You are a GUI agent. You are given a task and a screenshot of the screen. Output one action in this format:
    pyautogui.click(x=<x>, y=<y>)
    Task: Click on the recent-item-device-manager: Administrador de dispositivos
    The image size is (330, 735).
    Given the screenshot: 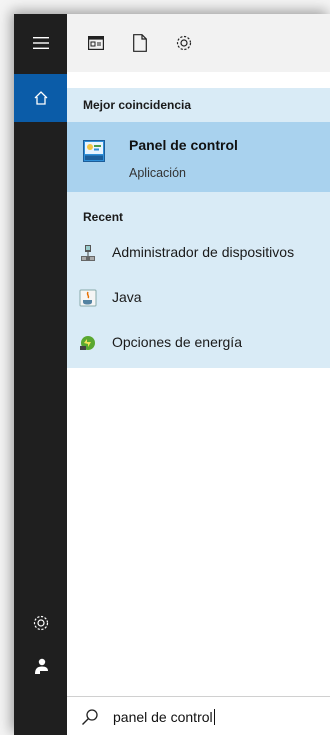 What is the action you would take?
    pyautogui.click(x=198, y=253)
    